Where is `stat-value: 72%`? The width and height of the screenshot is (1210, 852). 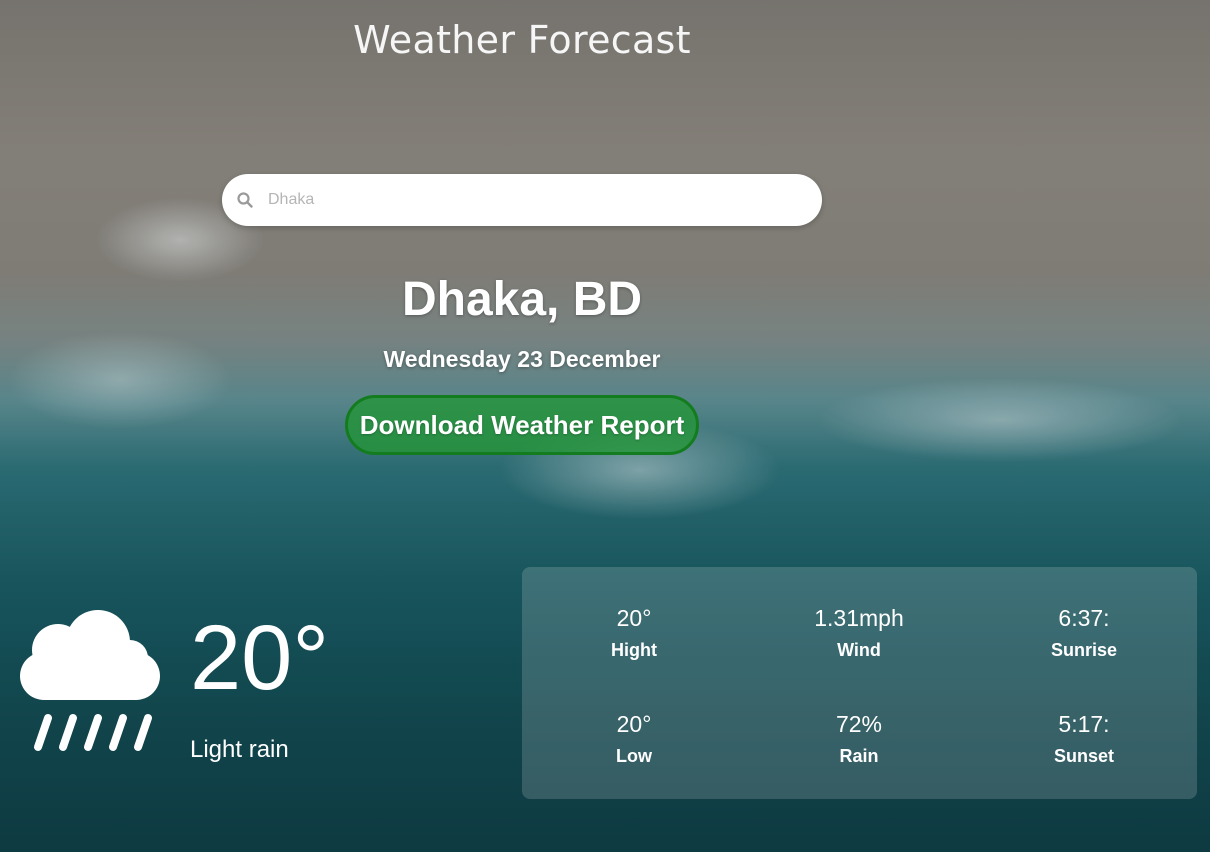
stat-value: 72% is located at coordinates (859, 724).